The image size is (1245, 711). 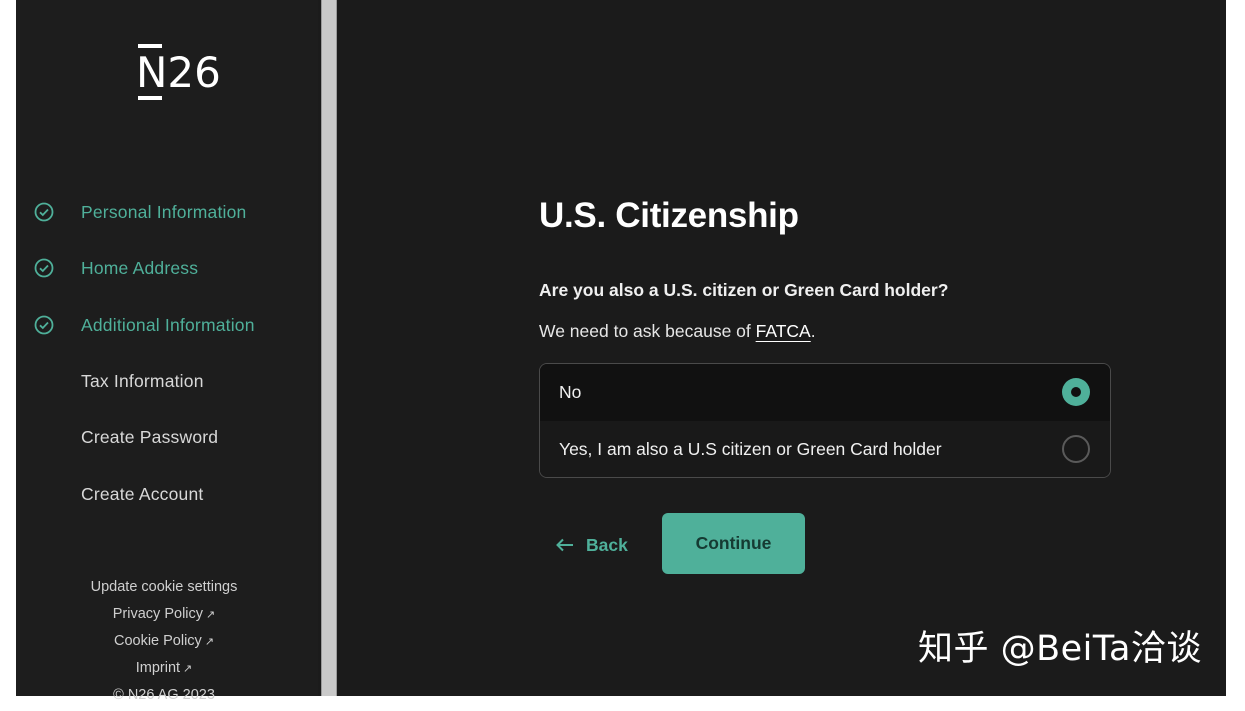 What do you see at coordinates (607, 544) in the screenshot?
I see `back-label: Back` at bounding box center [607, 544].